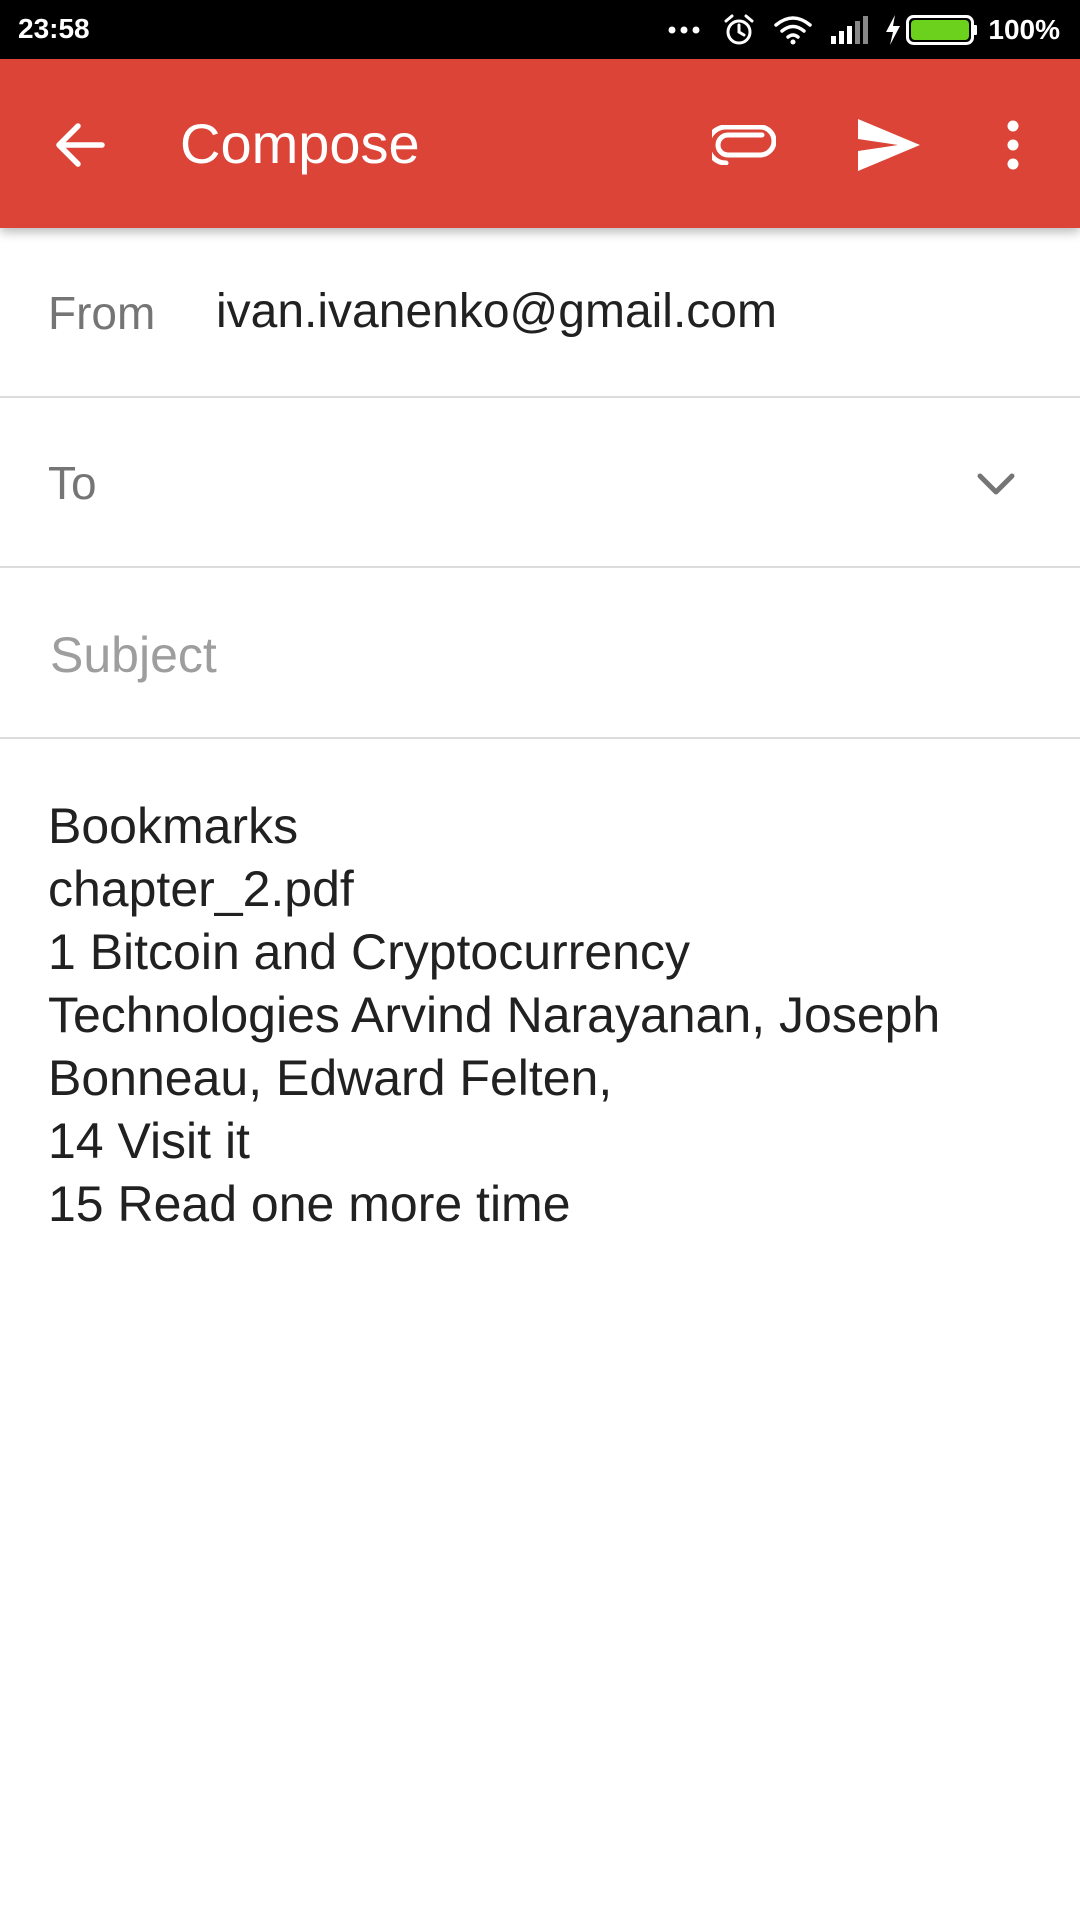  What do you see at coordinates (201, 889) in the screenshot?
I see `body-line: chapter_2.pdf` at bounding box center [201, 889].